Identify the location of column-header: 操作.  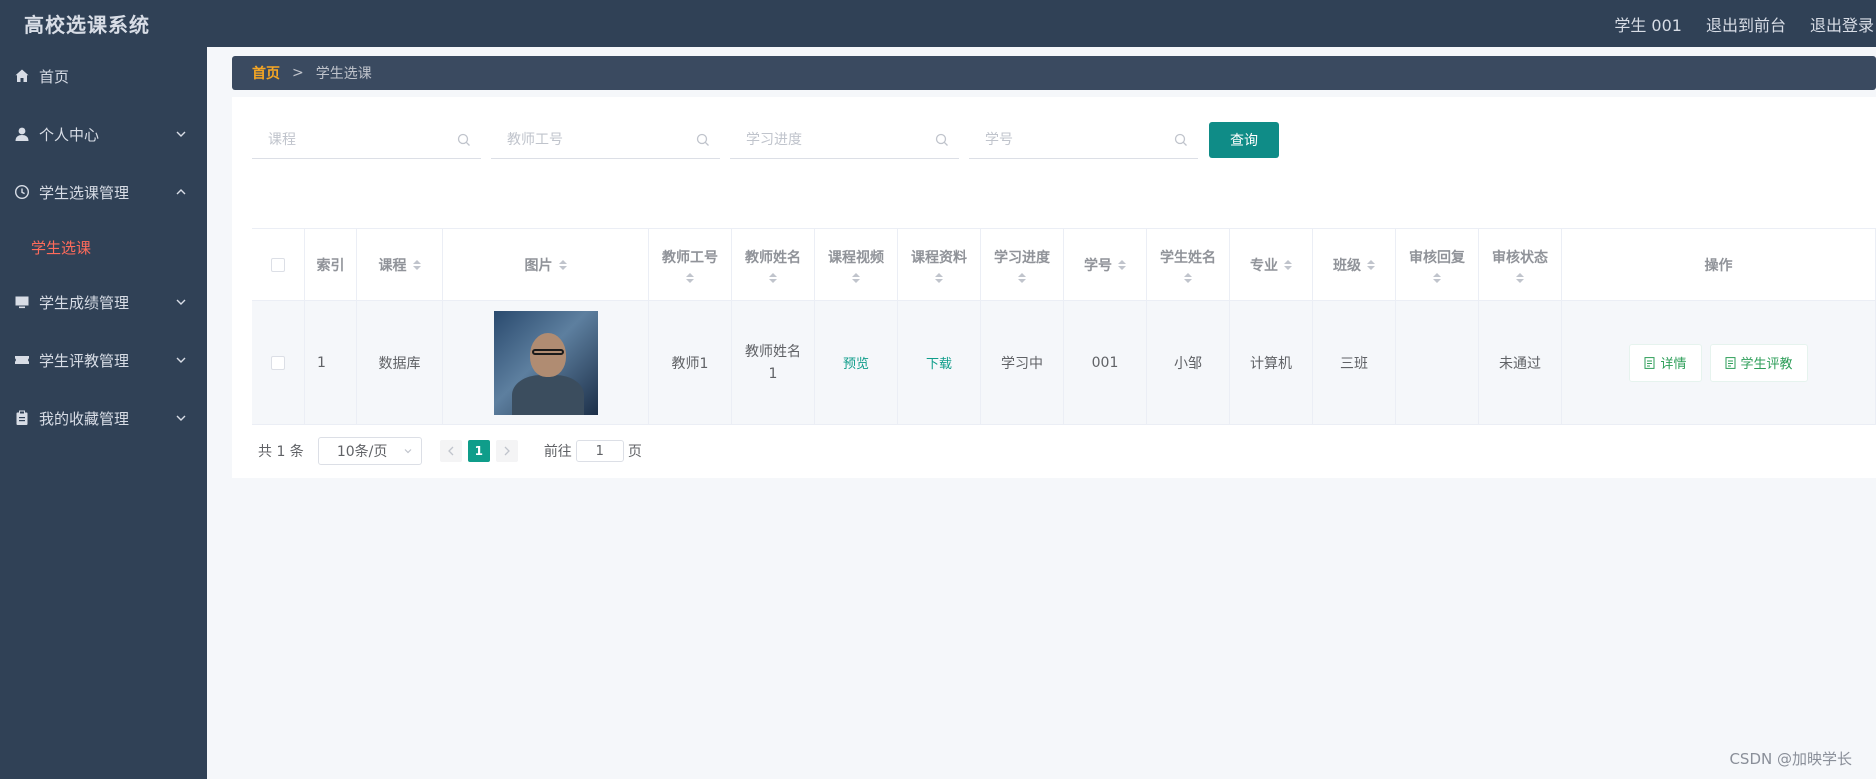
(1719, 264).